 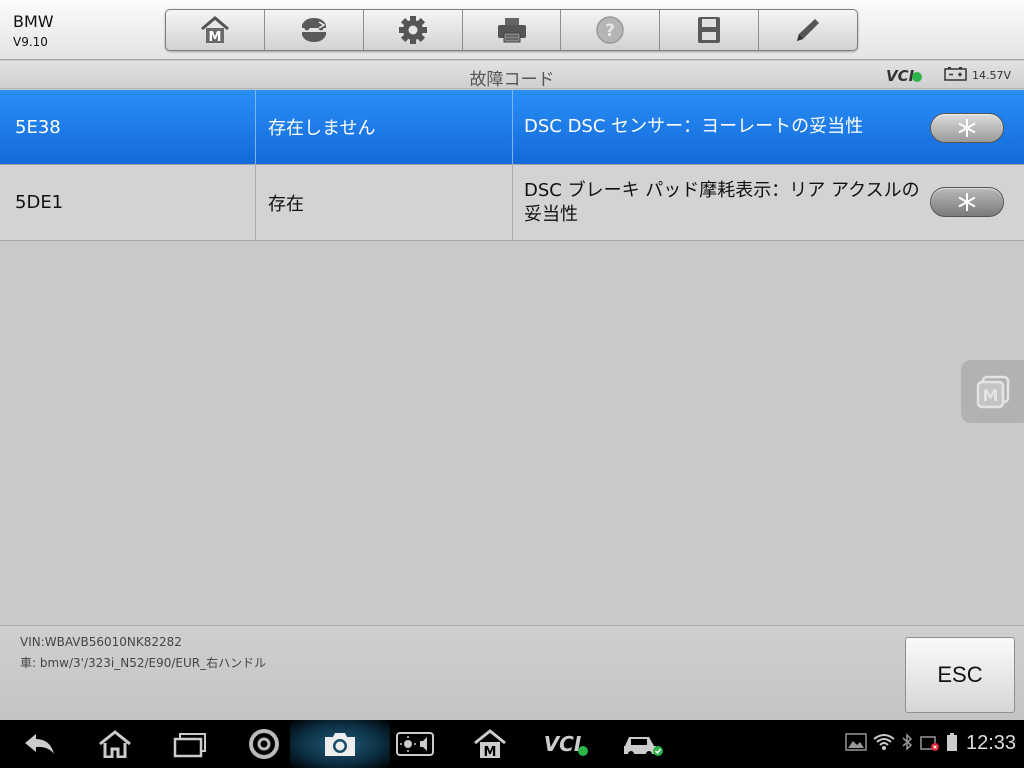 I want to click on chrome-icon, so click(x=264, y=744).